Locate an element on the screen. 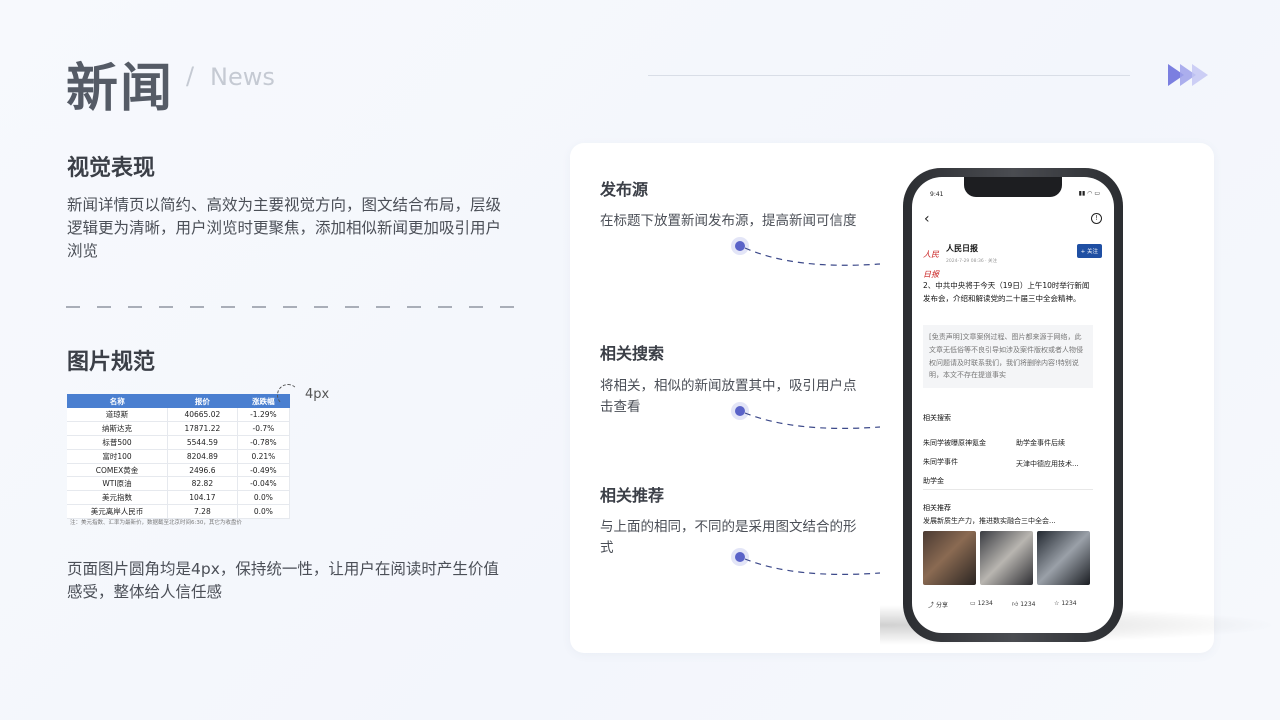 The width and height of the screenshot is (1280, 720). search-item: 助学金 is located at coordinates (933, 481).